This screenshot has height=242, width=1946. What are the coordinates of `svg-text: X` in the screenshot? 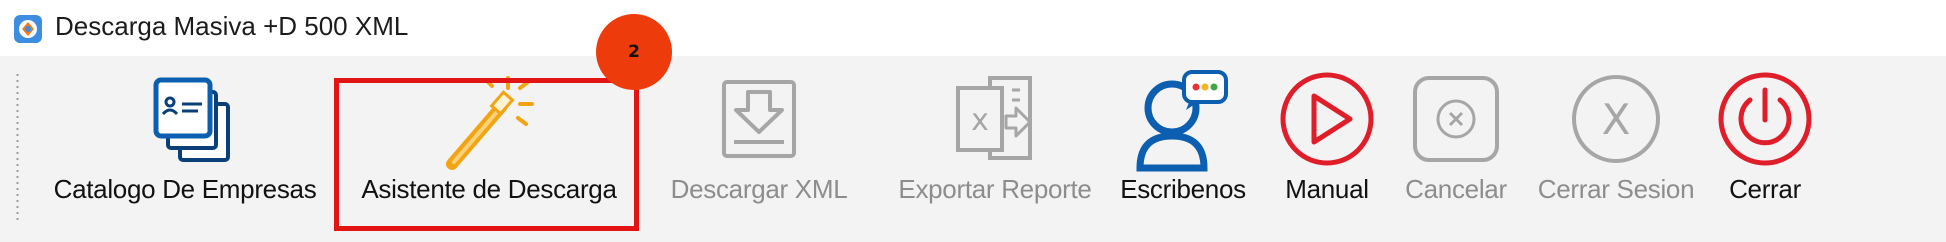 It's located at (1616, 119).